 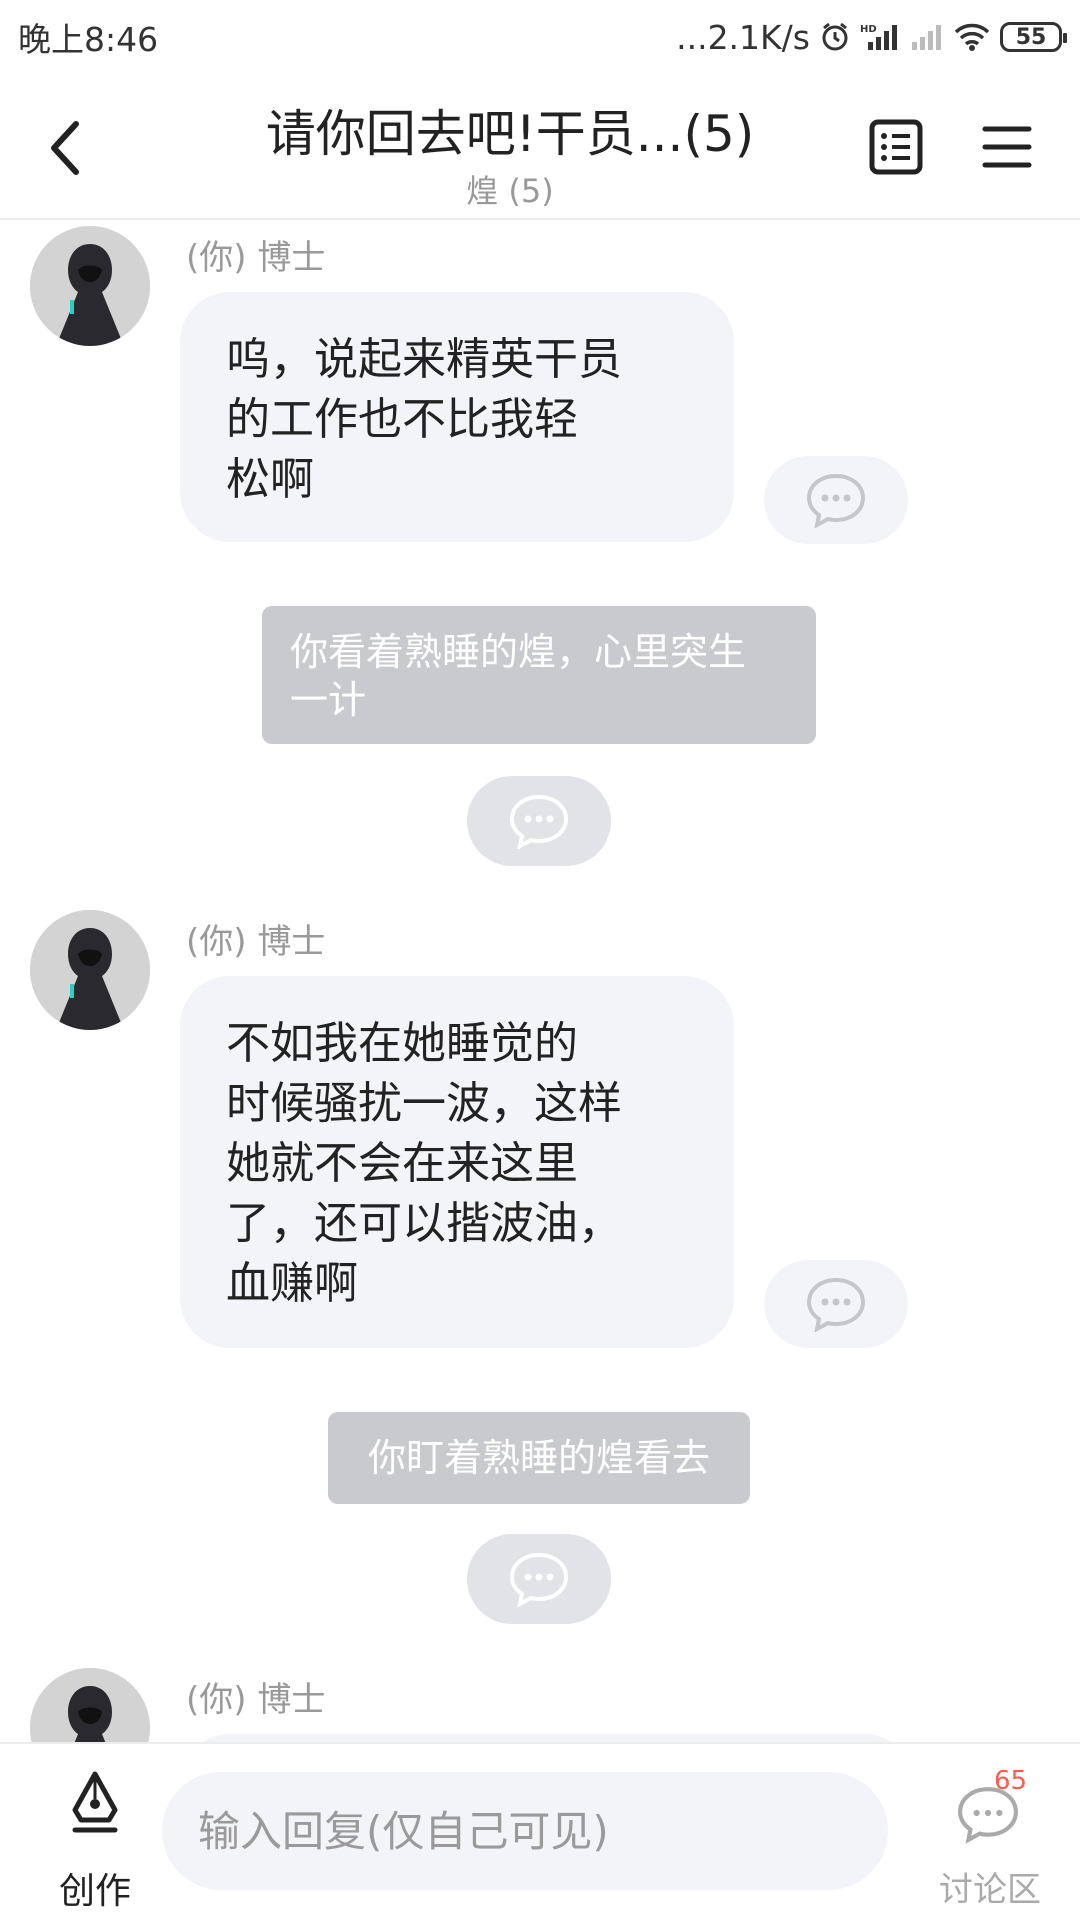 I want to click on create-label: 创作, so click(x=94, y=1891).